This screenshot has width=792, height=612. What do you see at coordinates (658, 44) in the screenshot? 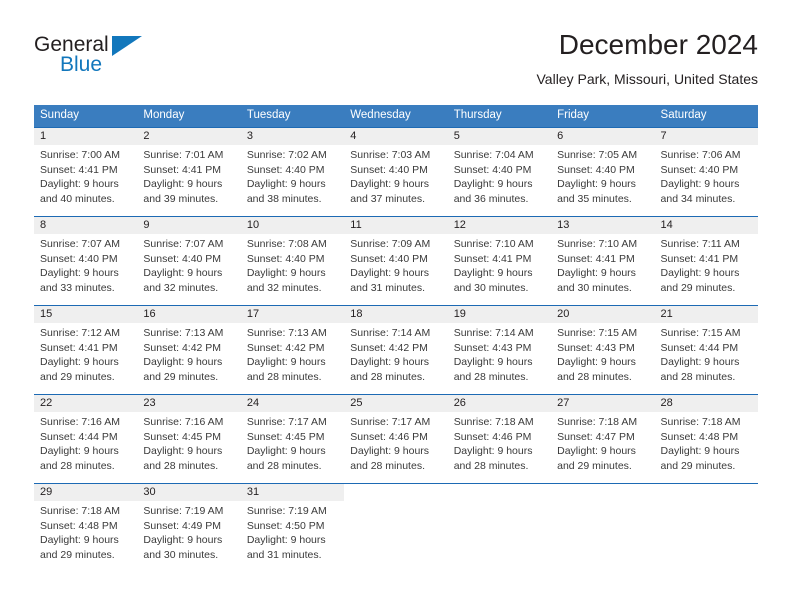
I see `page-title: December 2024` at bounding box center [658, 44].